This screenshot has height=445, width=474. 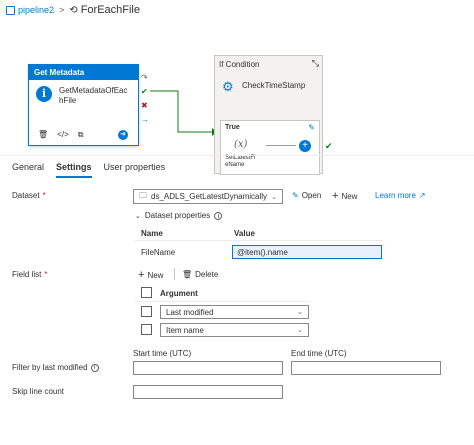 I want to click on new-dataset-button: + New, so click(x=344, y=196).